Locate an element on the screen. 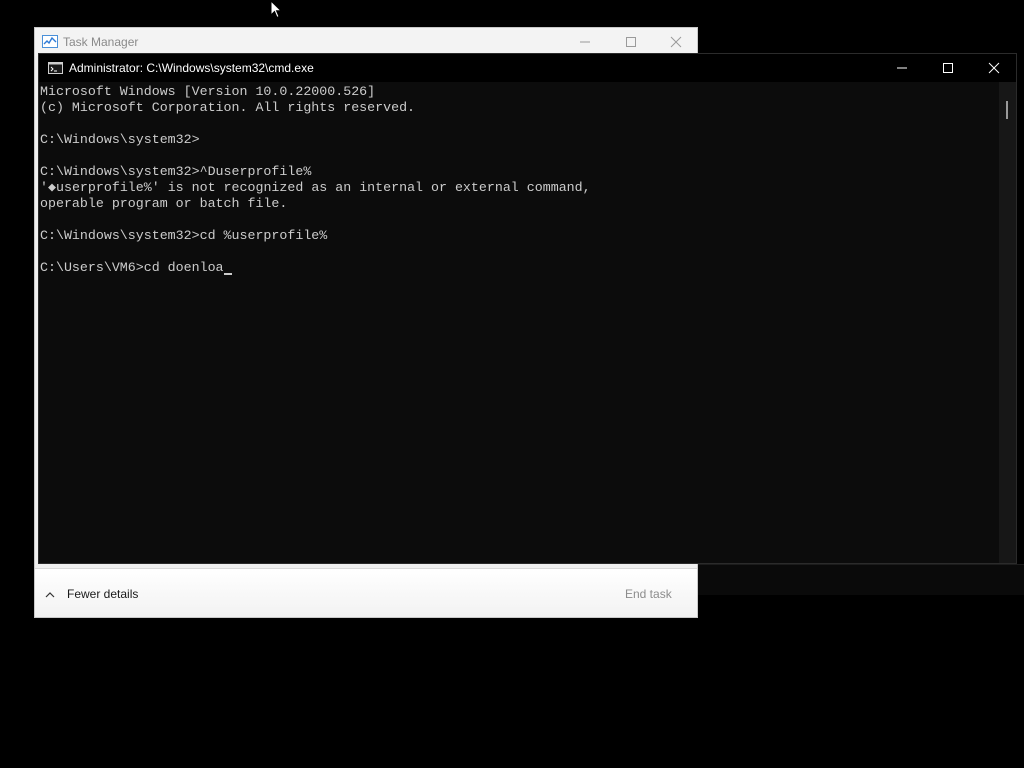 The image size is (1024, 768). console-line: operable program or batch file. is located at coordinates (164, 203).